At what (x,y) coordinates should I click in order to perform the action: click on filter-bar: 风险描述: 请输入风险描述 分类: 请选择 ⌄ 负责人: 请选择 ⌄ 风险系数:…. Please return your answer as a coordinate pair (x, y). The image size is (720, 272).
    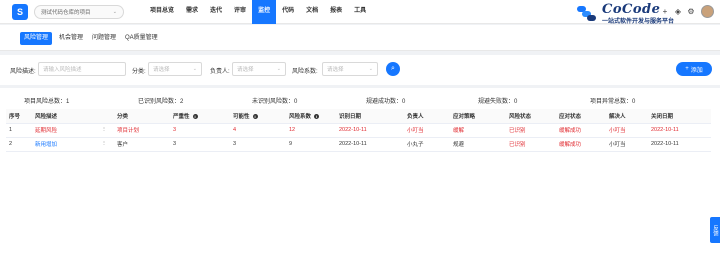
    Looking at the image, I should click on (360, 70).